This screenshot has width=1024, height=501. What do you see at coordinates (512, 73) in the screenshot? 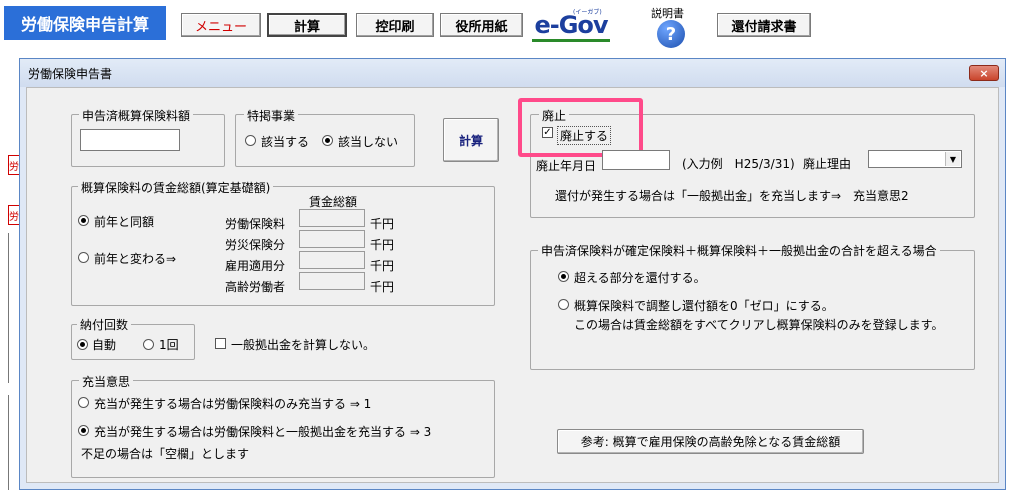
I see `dialog-title: 労働保険申告書` at bounding box center [512, 73].